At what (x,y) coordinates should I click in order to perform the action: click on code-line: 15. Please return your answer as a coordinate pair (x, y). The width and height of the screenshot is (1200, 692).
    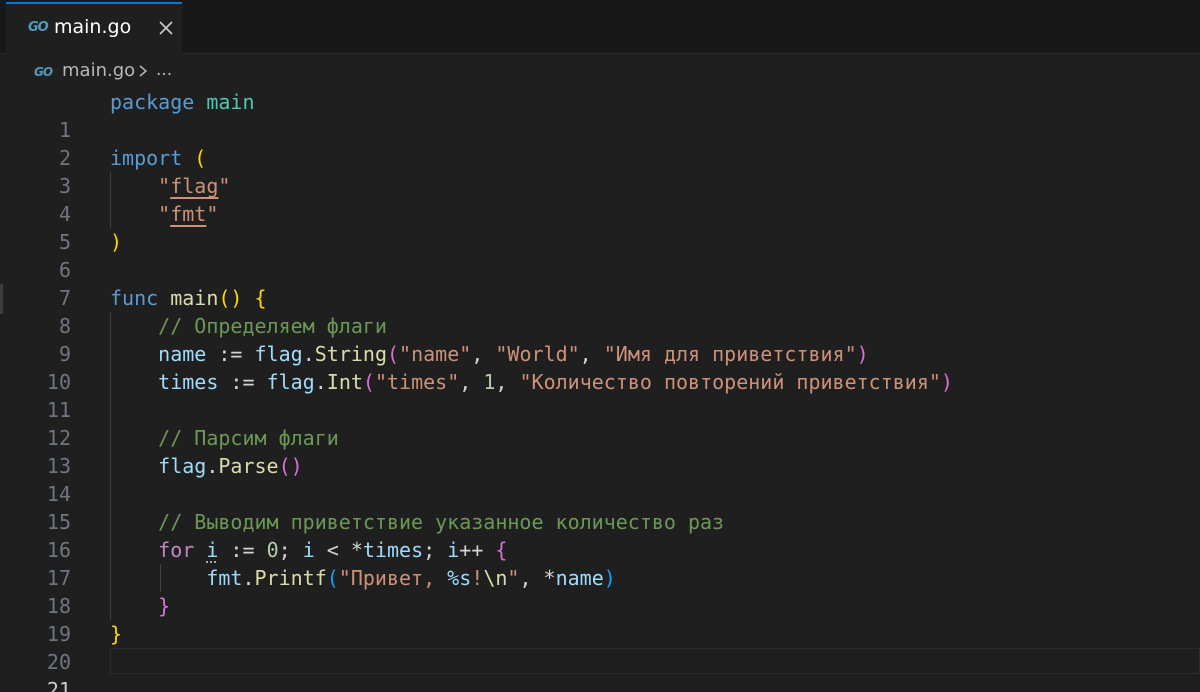
    Looking at the image, I should click on (600, 507).